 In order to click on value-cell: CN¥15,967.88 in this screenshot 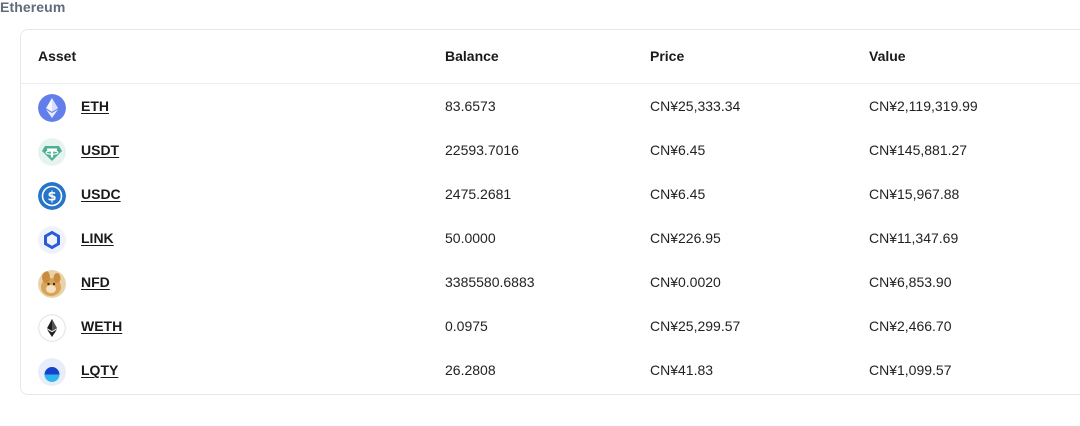, I will do `click(914, 194)`.